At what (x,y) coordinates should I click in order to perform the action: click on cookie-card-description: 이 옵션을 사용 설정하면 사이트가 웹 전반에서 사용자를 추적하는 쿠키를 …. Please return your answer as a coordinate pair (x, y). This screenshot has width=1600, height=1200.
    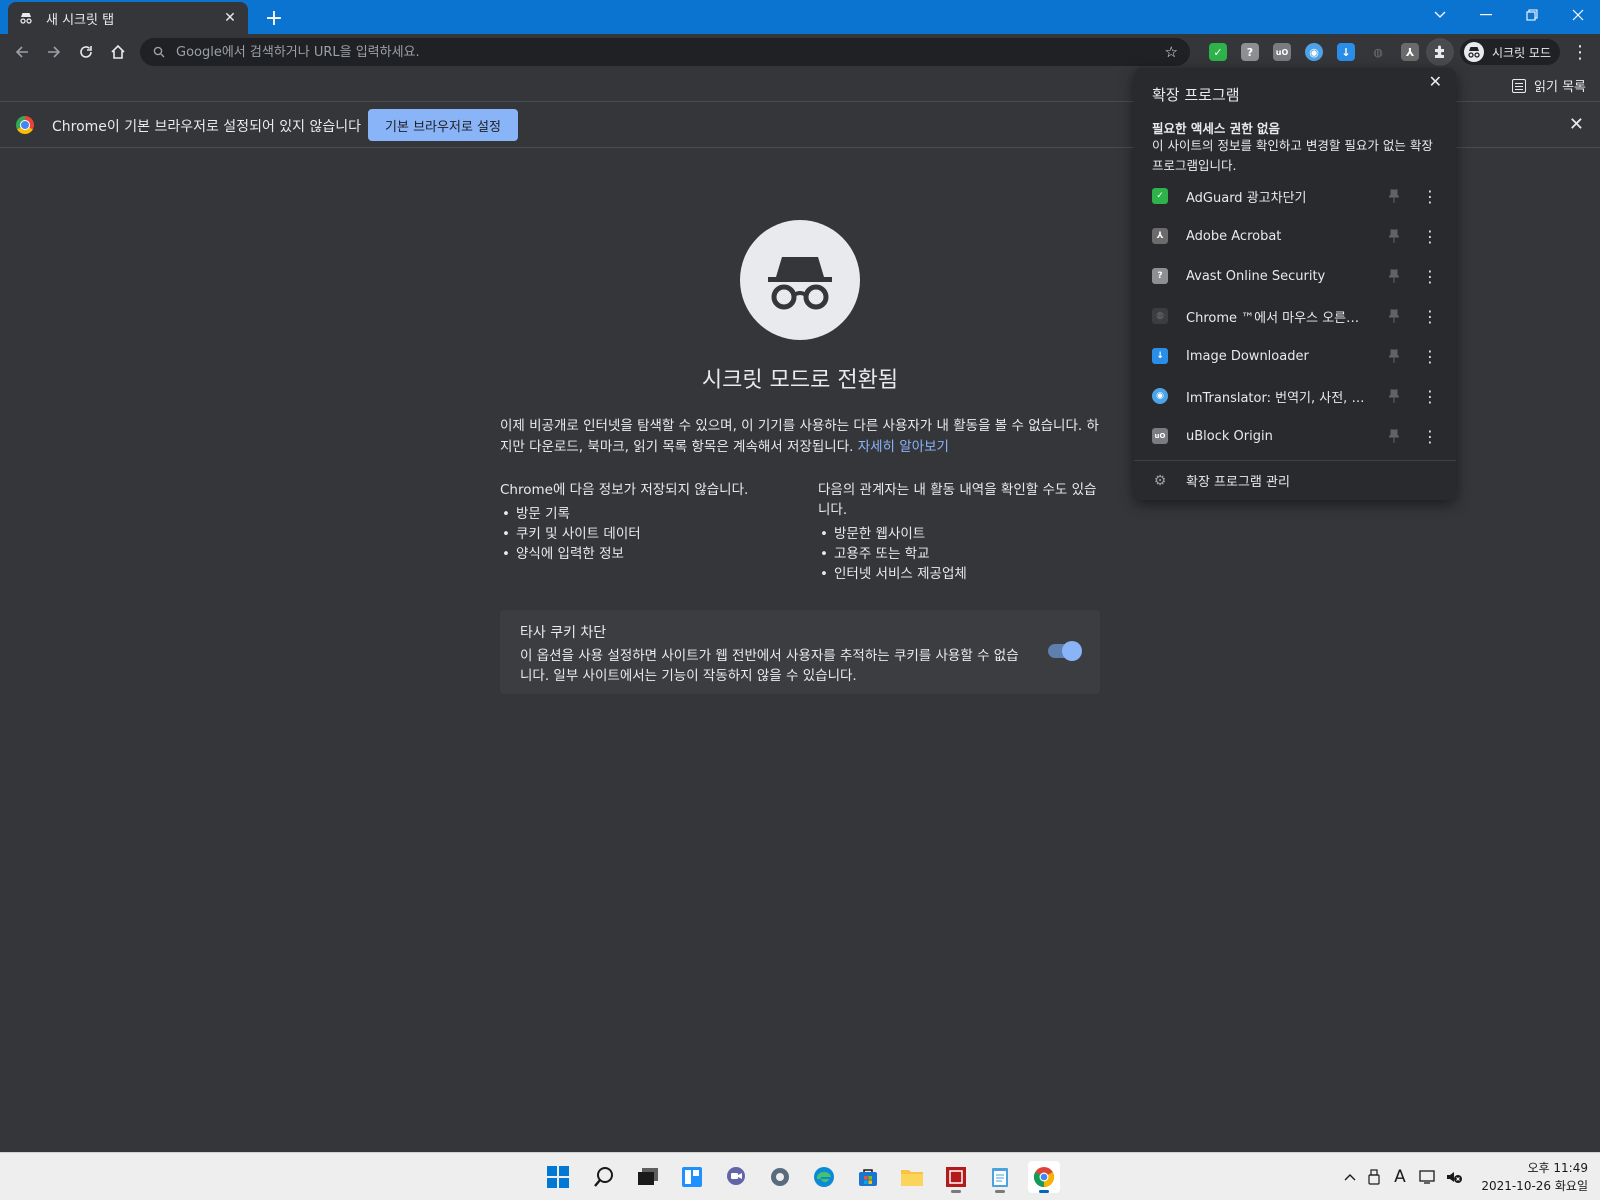
    Looking at the image, I should click on (769, 666).